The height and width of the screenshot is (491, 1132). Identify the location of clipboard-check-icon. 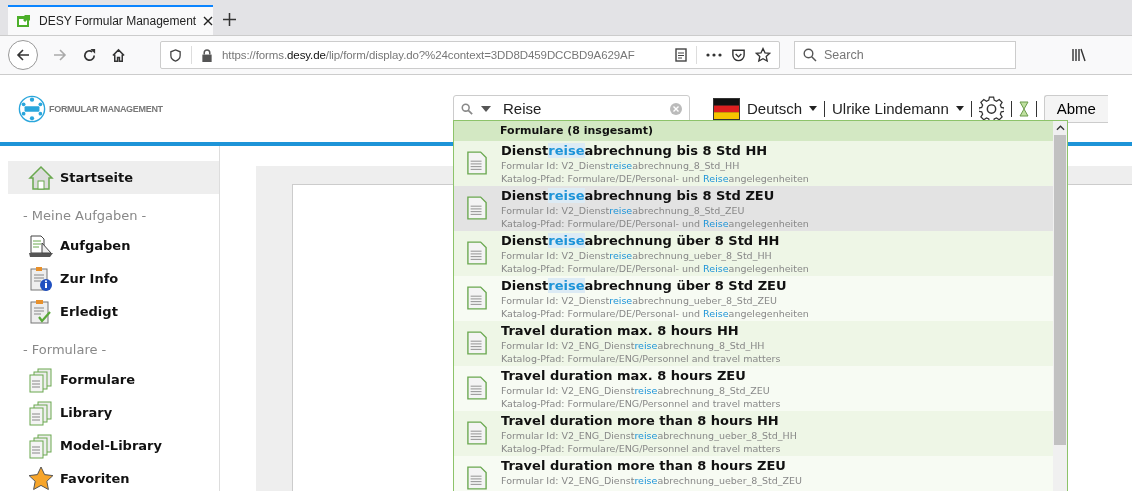
(41, 311).